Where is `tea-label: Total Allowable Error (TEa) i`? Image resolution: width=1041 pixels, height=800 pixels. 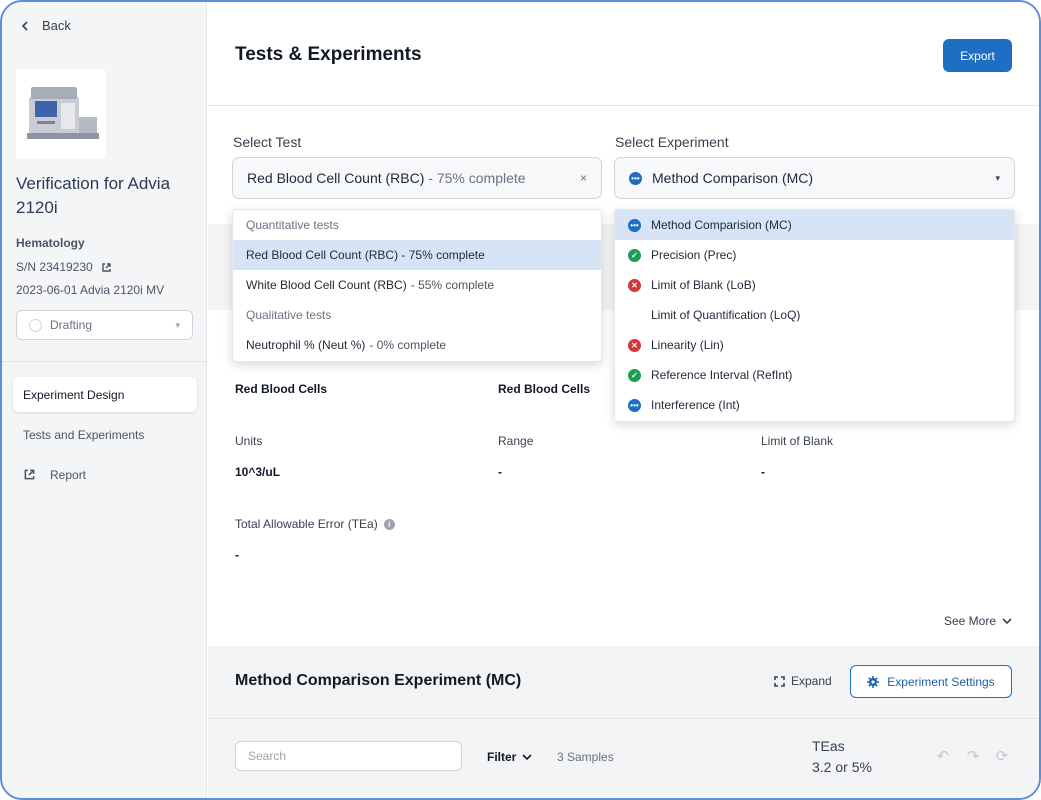 tea-label: Total Allowable Error (TEa) i is located at coordinates (315, 524).